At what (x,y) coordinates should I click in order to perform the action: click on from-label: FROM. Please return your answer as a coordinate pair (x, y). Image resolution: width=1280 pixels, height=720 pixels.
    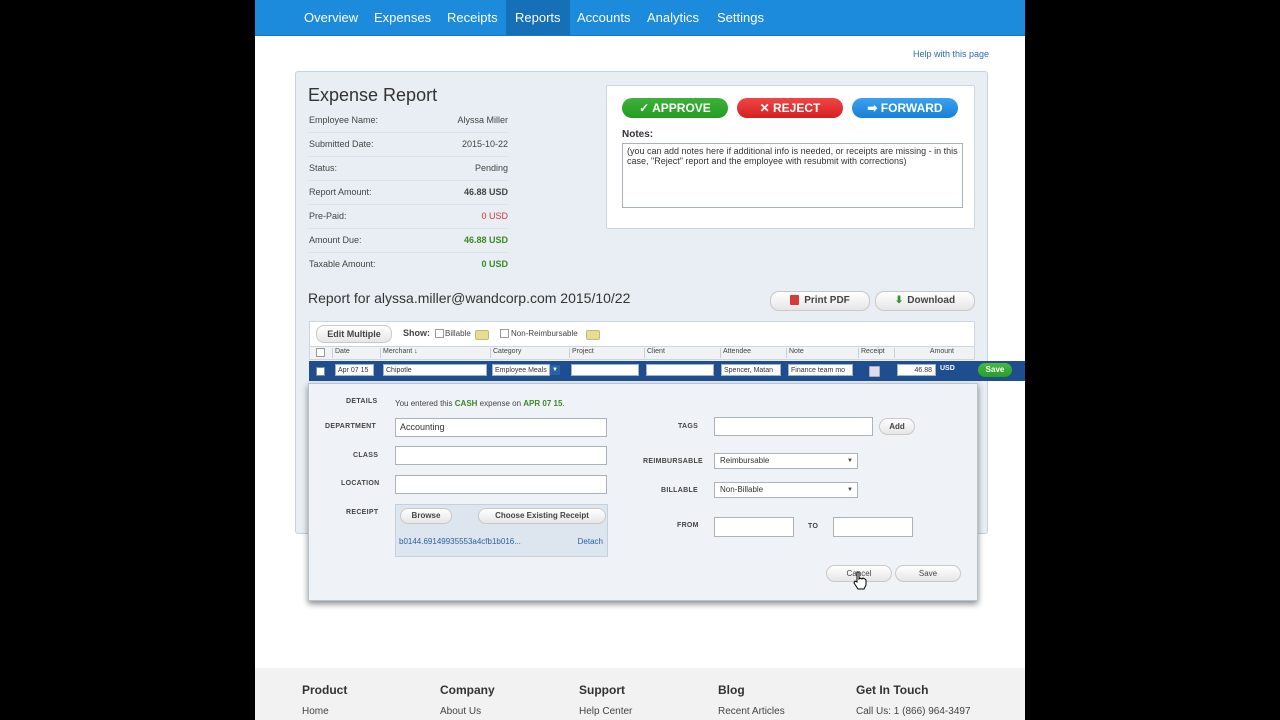
    Looking at the image, I should click on (688, 525).